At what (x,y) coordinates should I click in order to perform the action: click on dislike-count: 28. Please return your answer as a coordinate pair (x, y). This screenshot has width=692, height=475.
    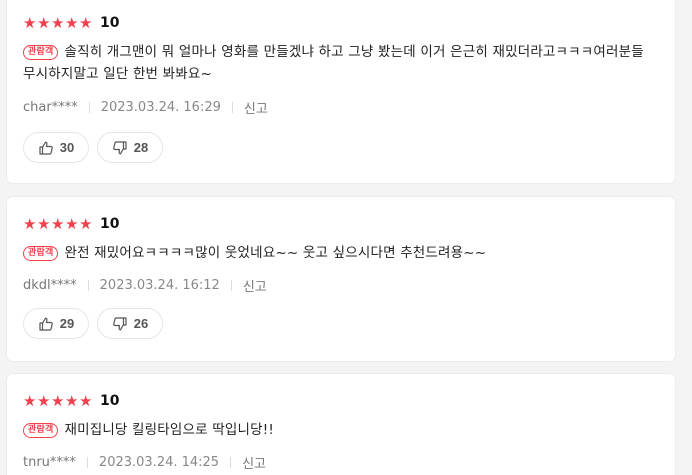
    Looking at the image, I should click on (141, 147).